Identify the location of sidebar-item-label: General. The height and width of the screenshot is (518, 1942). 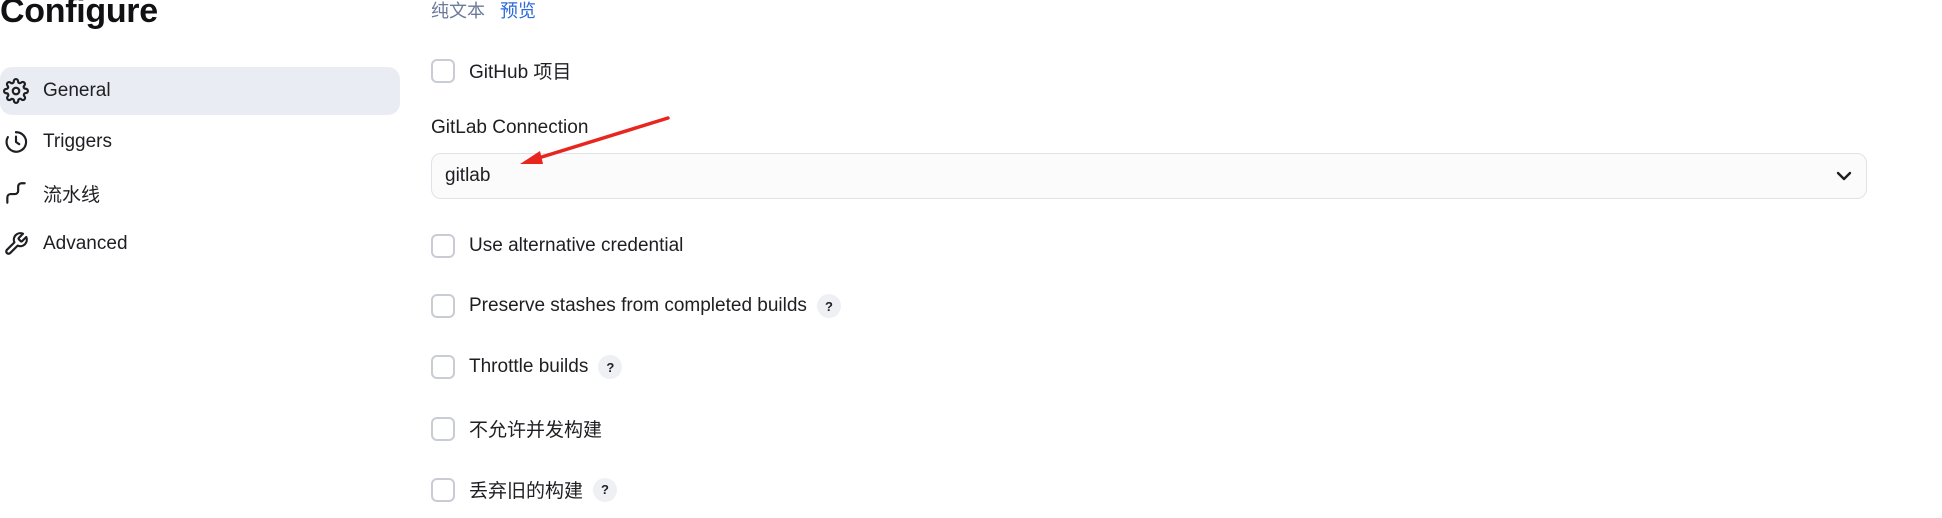
(77, 90).